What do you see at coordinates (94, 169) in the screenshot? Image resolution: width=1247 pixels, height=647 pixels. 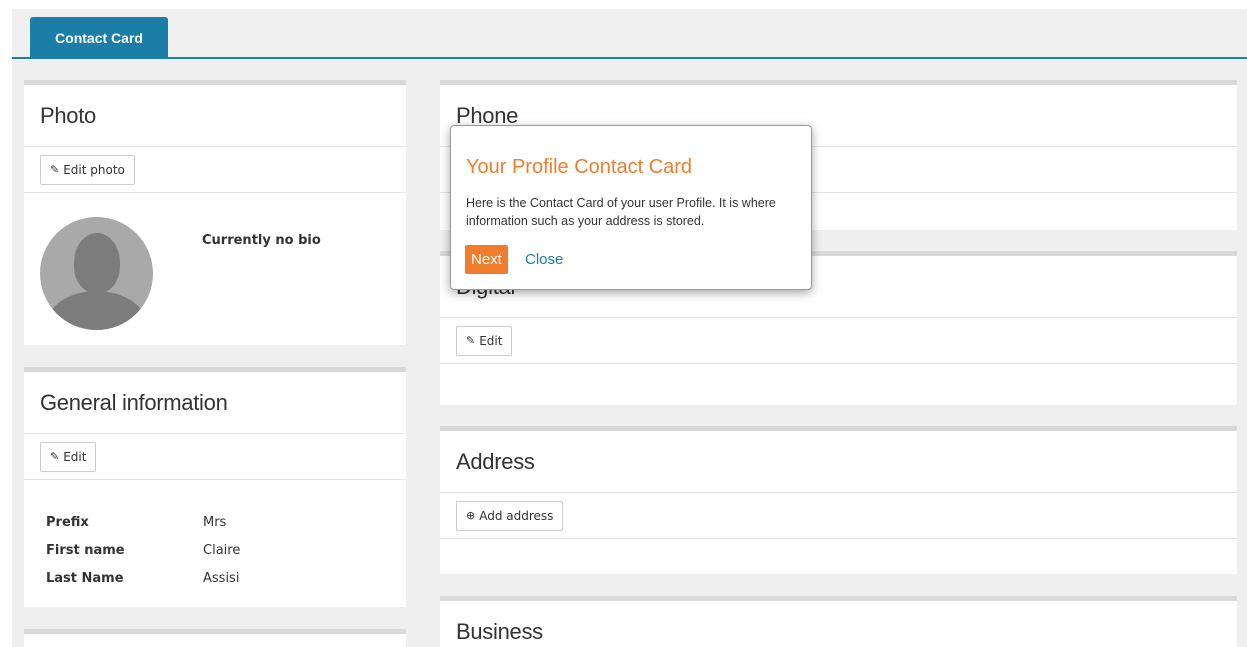 I see `edit-photo-label: Edit photo` at bounding box center [94, 169].